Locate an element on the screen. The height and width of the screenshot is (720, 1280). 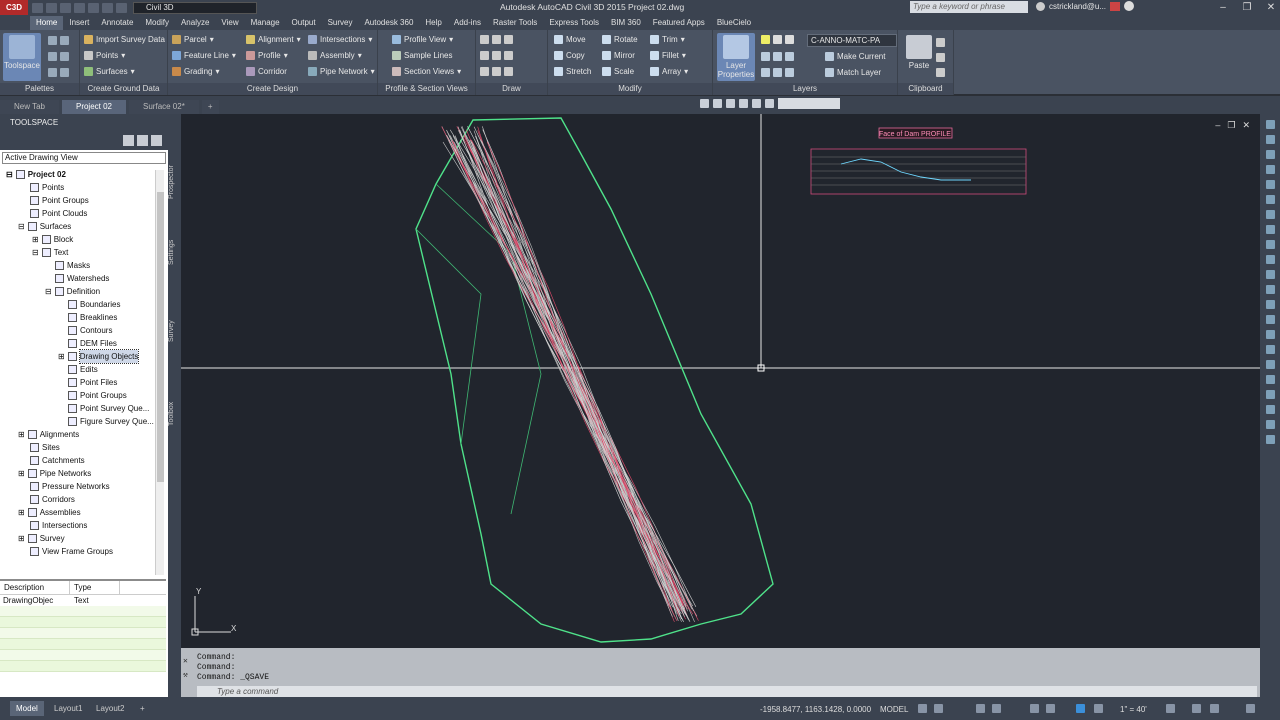
tree-item-survey: ⊞ Survey is located at coordinates (41, 538).